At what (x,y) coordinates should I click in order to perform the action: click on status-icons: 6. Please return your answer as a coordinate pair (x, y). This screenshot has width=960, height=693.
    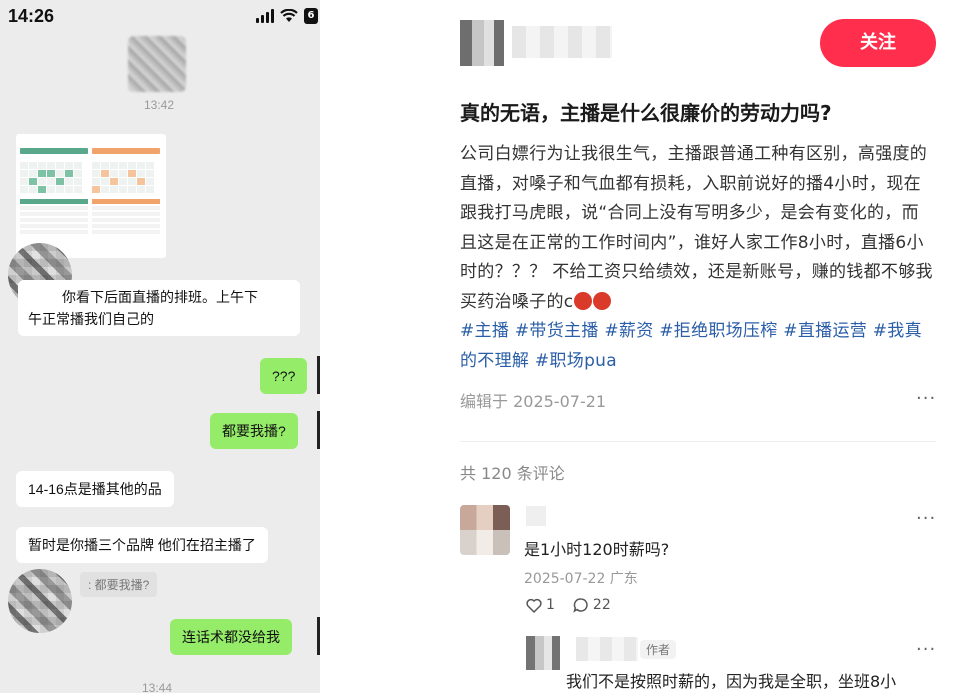
    Looking at the image, I should click on (287, 16).